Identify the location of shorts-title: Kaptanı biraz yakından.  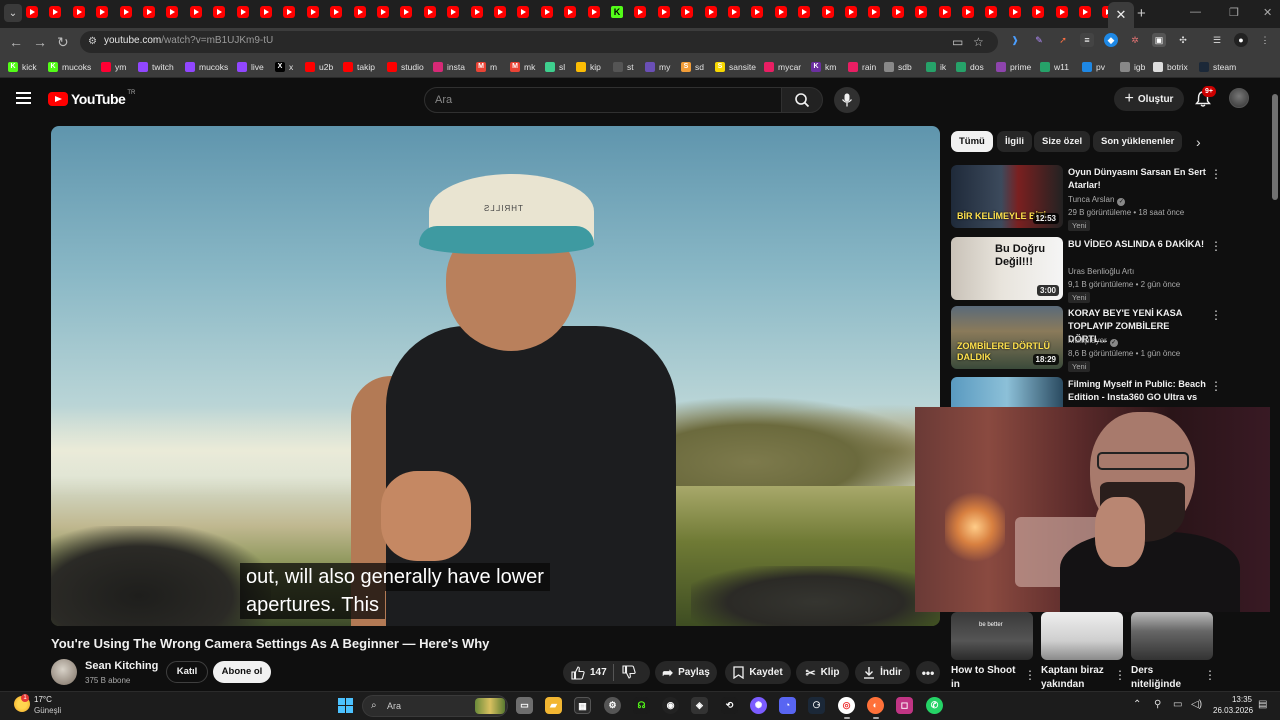
(1077, 677).